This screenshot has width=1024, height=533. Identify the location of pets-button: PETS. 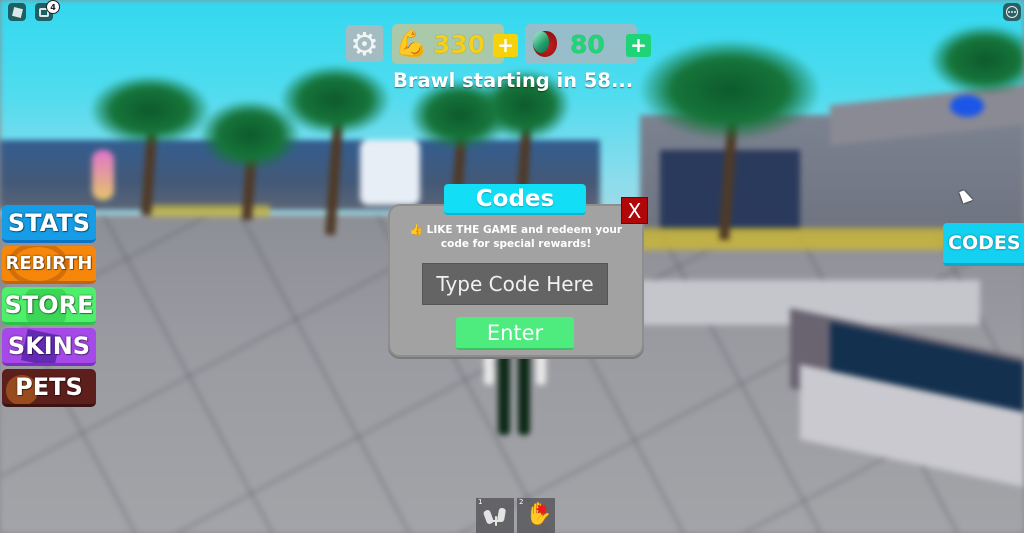
(49, 388).